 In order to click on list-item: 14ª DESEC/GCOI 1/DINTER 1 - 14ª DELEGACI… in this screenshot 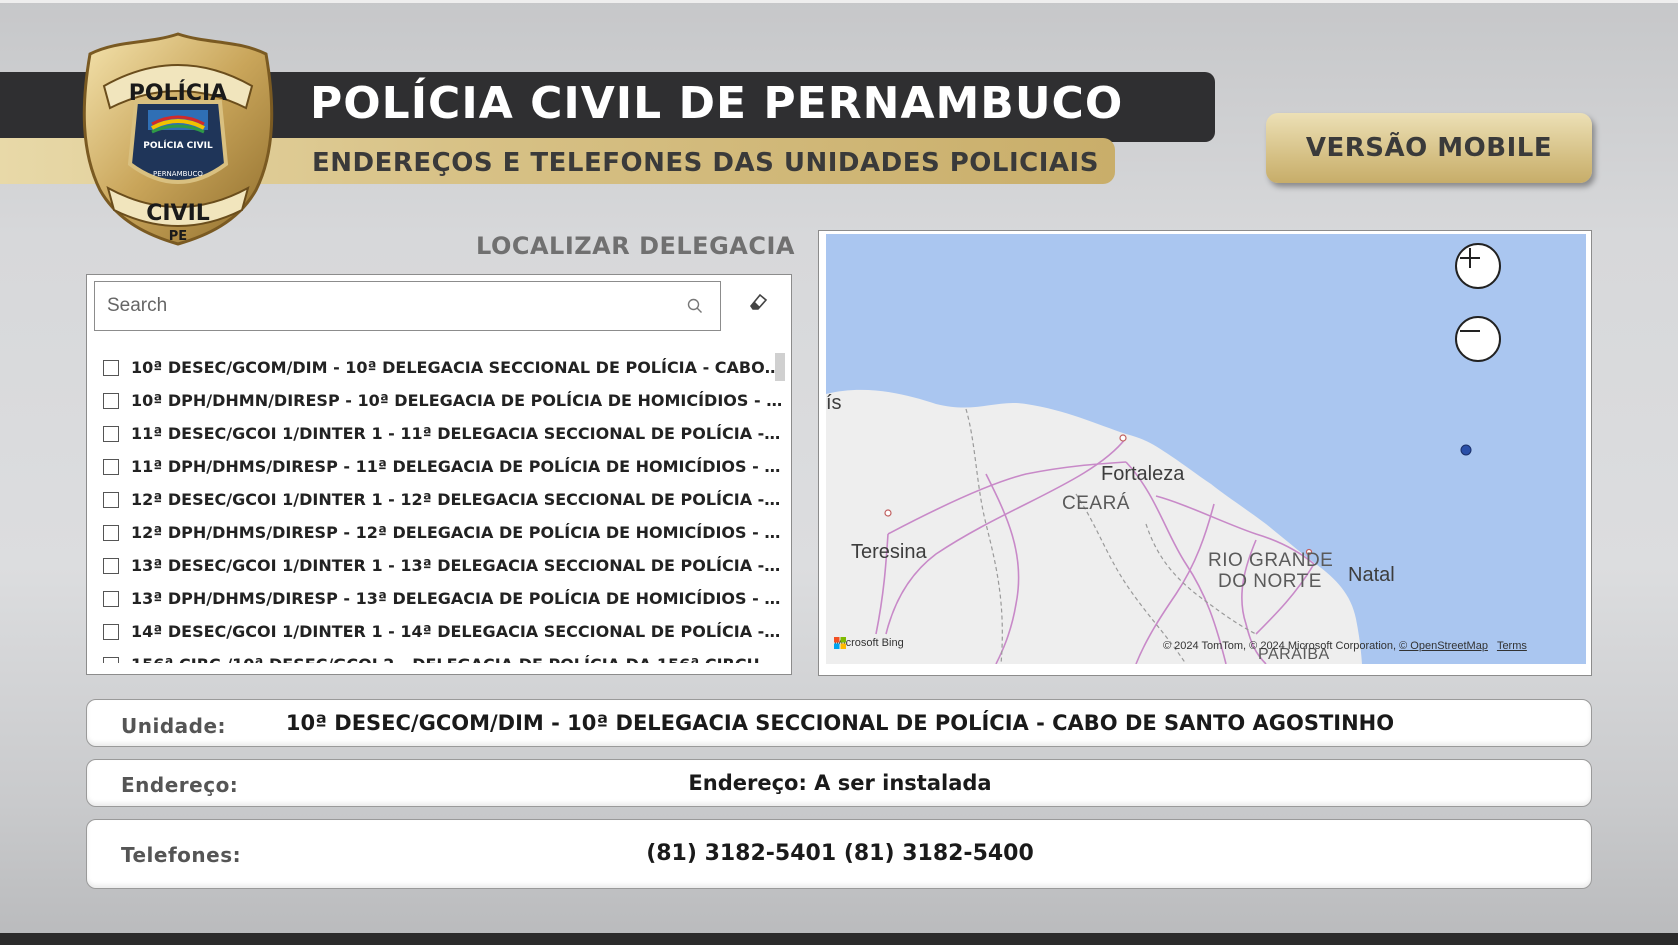, I will do `click(437, 631)`.